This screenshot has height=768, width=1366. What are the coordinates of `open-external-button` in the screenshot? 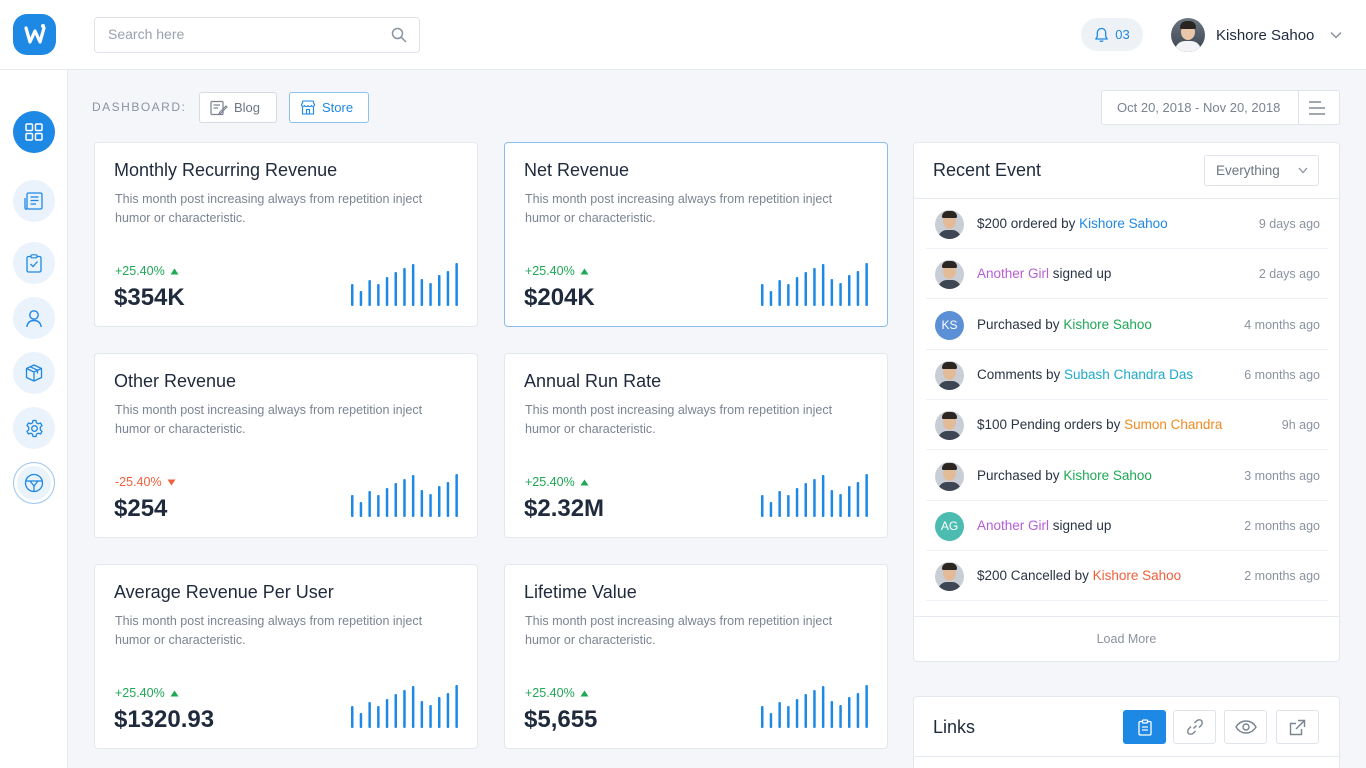 It's located at (1297, 727).